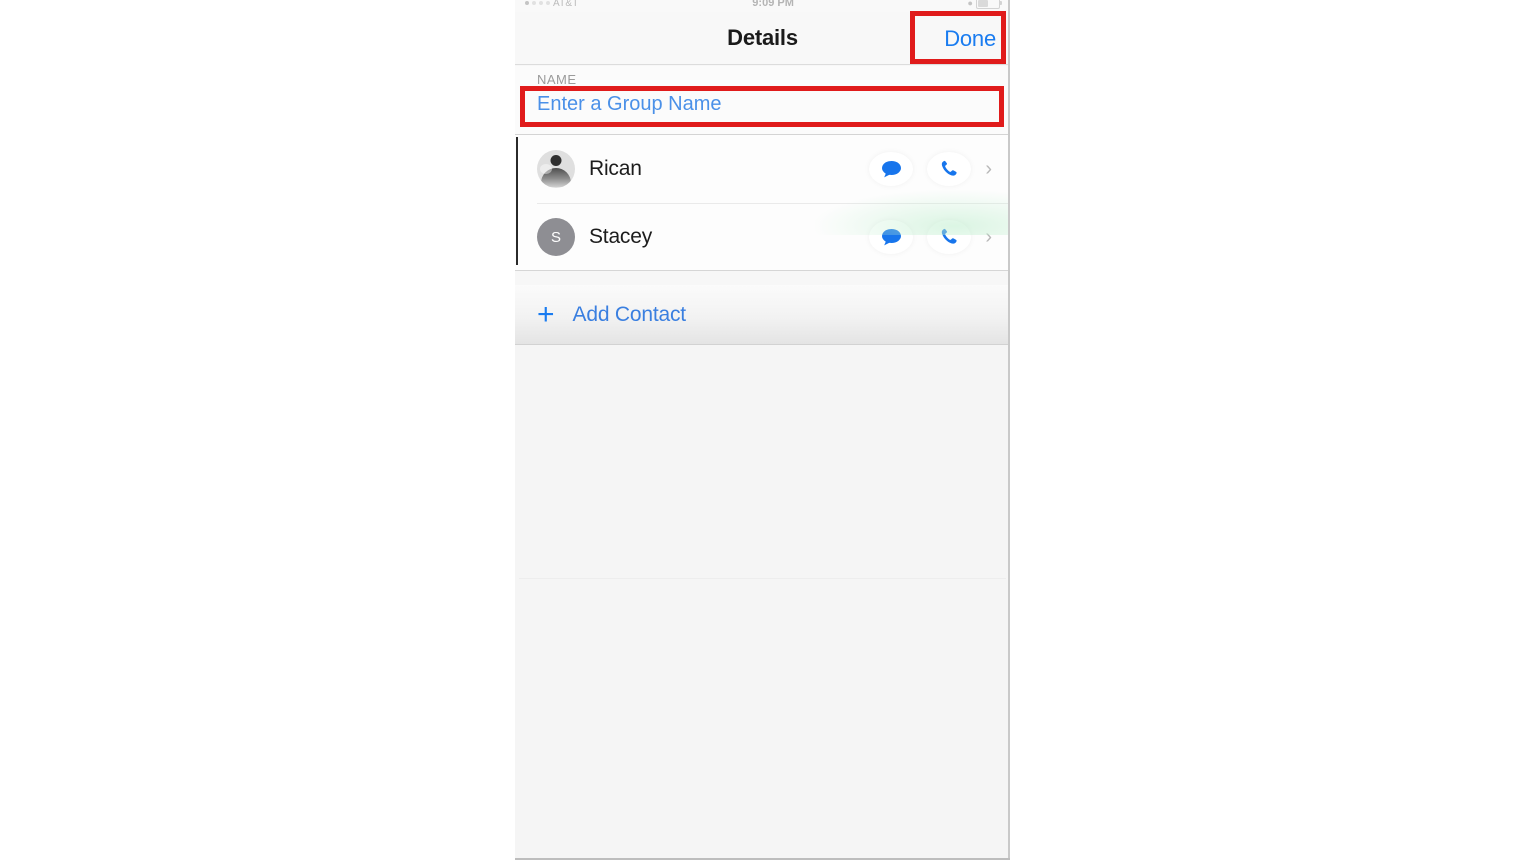 The image size is (1536, 864). I want to click on avatar-photo-head, so click(556, 160).